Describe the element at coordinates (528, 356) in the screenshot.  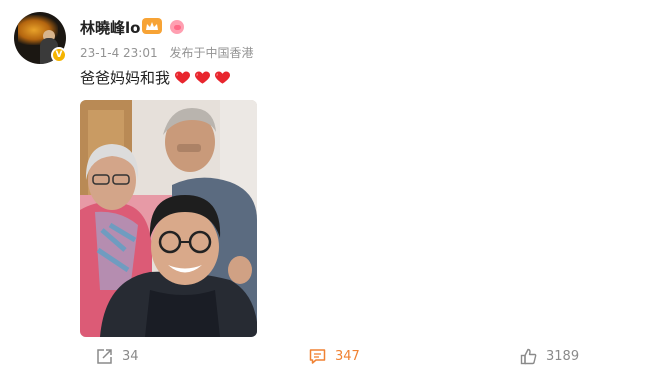
I see `like-icon` at that location.